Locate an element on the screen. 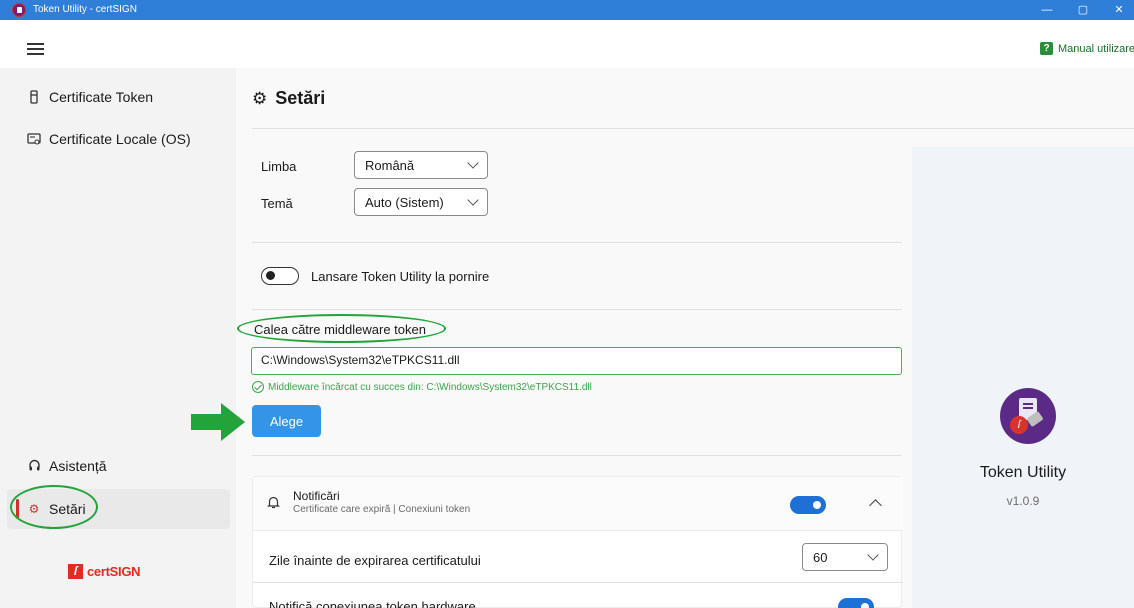 The width and height of the screenshot is (1134, 608). middleware-path-input: C:\Windows\System32\eTPKCS11.dll is located at coordinates (576, 361).